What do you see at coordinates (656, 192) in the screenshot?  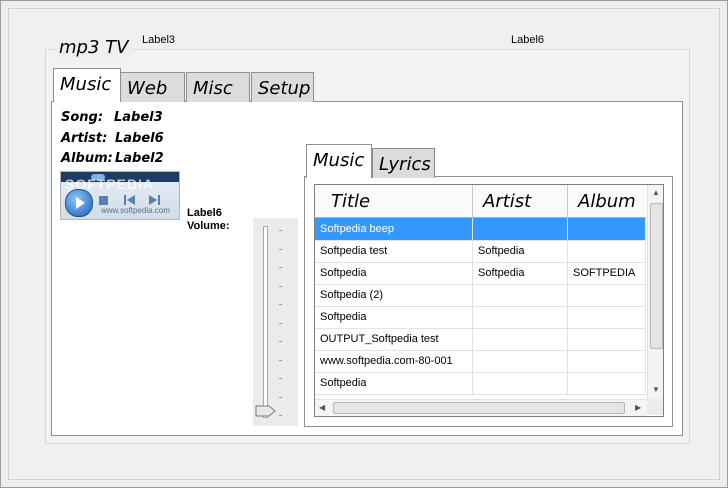 I see `scroll-up-icon: ▲` at bounding box center [656, 192].